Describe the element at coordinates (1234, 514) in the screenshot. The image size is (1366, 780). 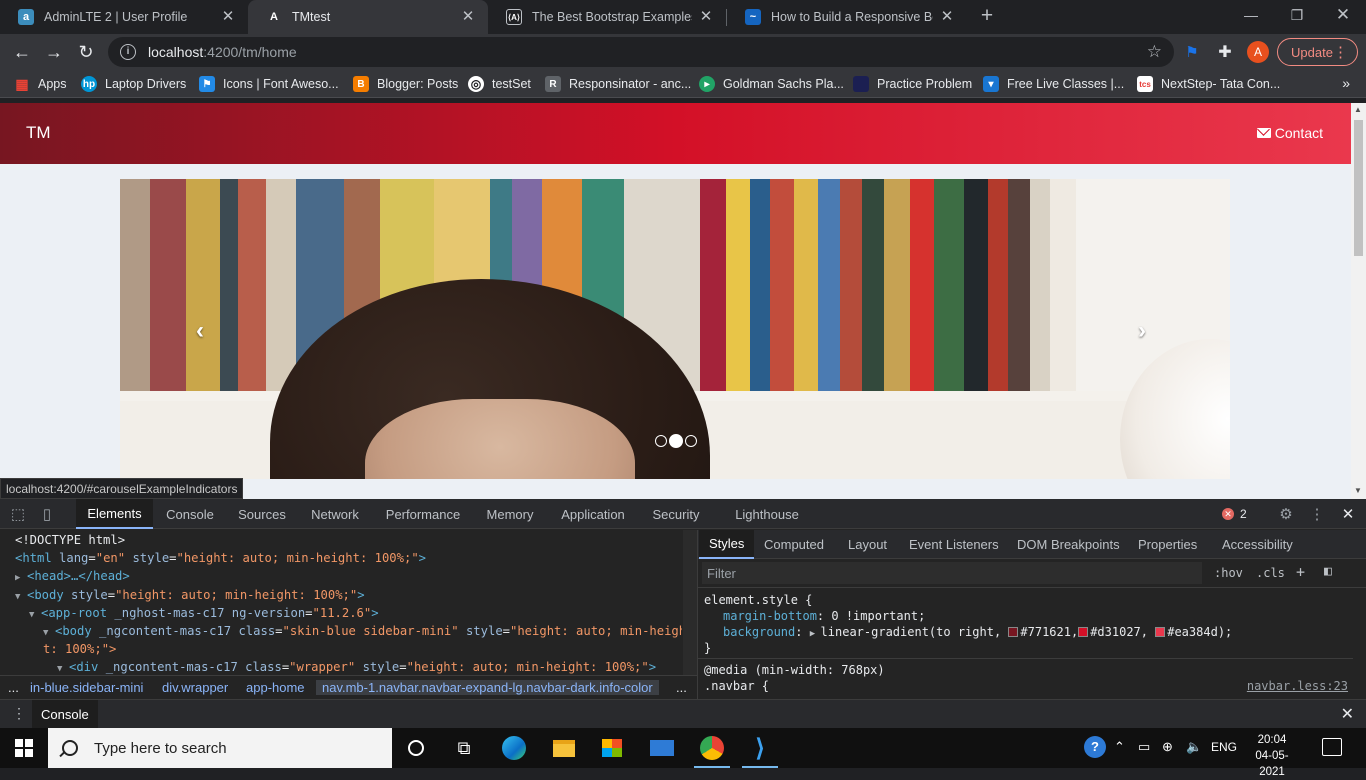
I see `error-count-badge: ✕ 2` at that location.